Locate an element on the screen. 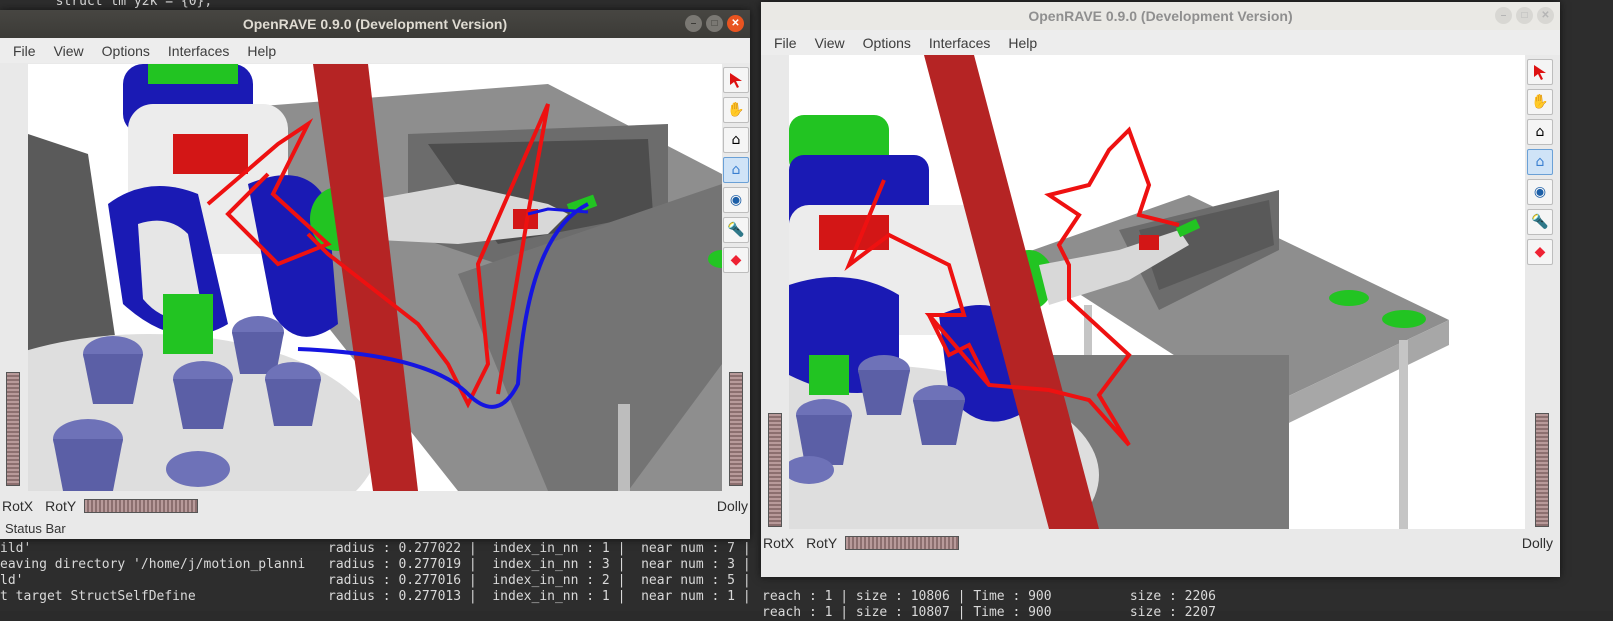  terminal-line: ld' is located at coordinates (12, 580).